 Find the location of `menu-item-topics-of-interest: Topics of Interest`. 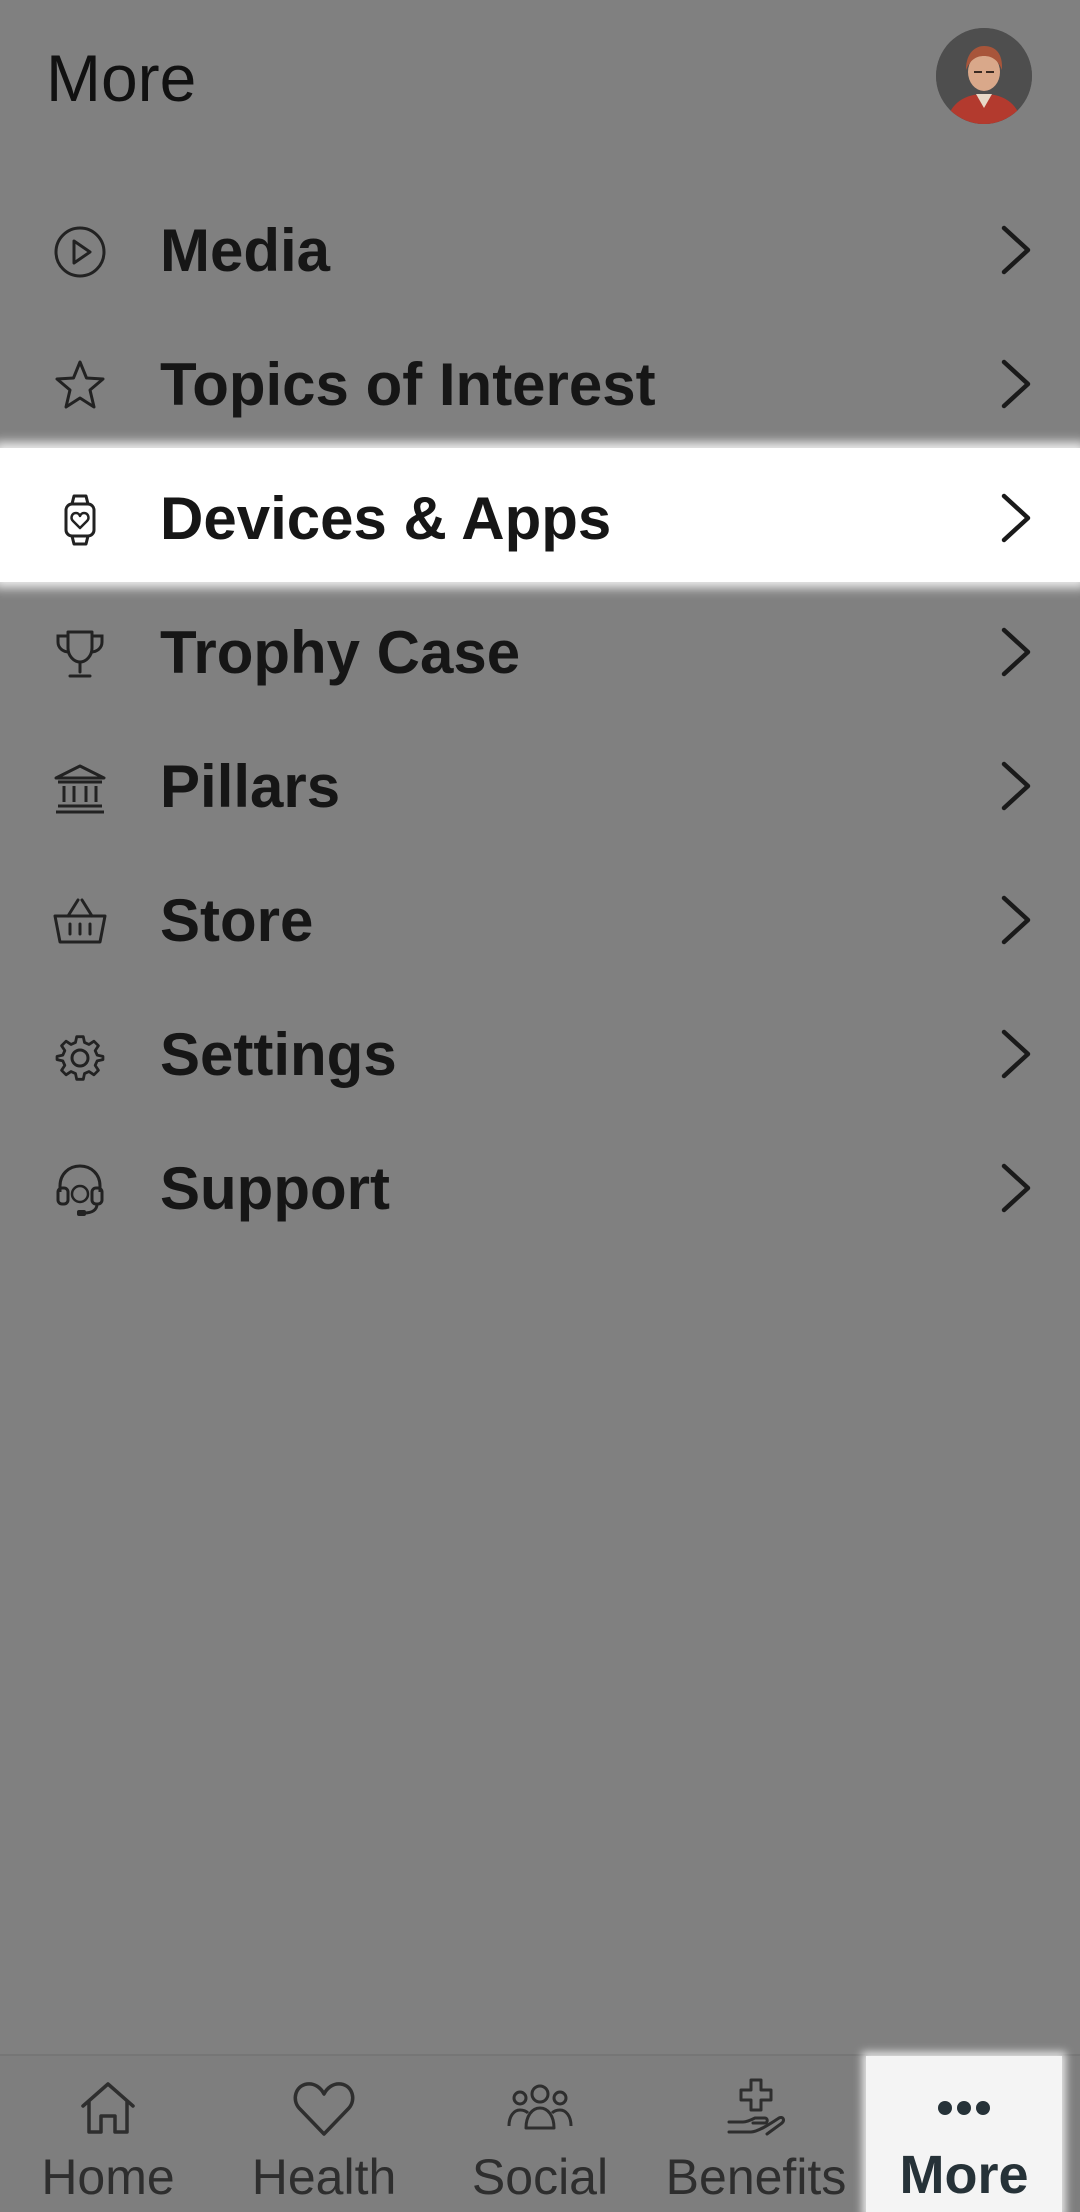

menu-item-topics-of-interest: Topics of Interest is located at coordinates (540, 381).